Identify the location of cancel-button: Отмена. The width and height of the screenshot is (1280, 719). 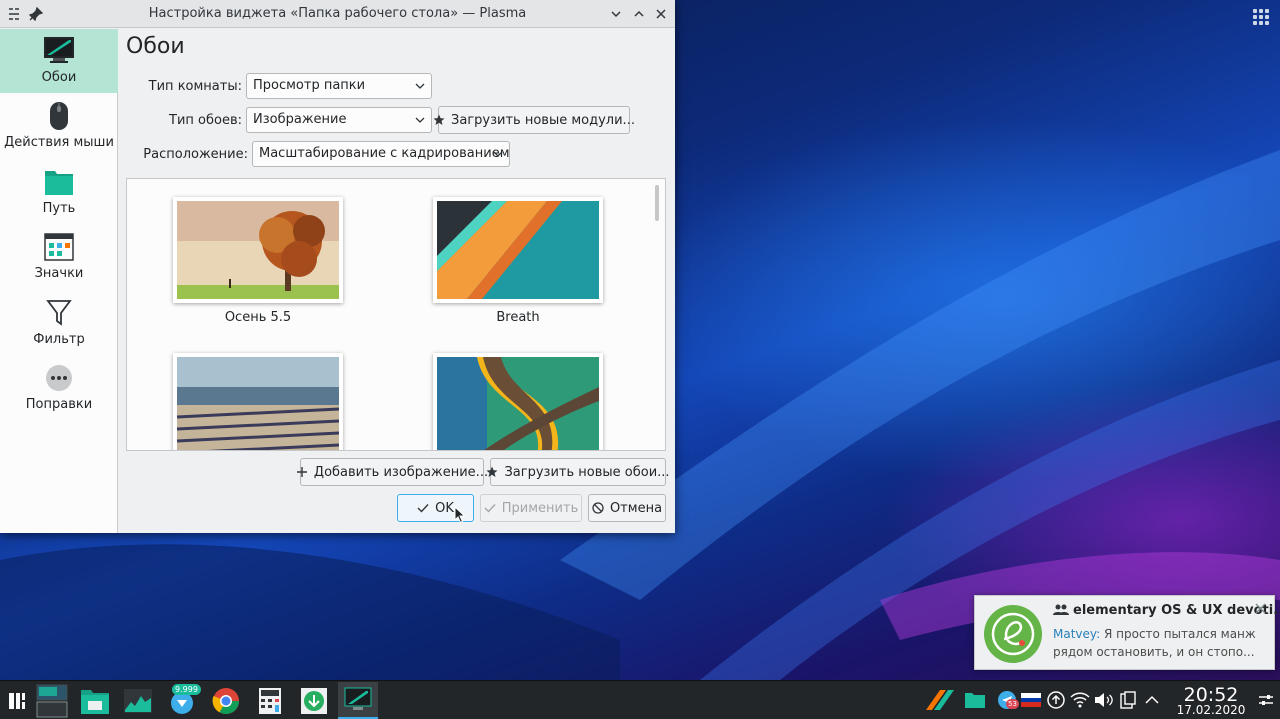
(627, 508).